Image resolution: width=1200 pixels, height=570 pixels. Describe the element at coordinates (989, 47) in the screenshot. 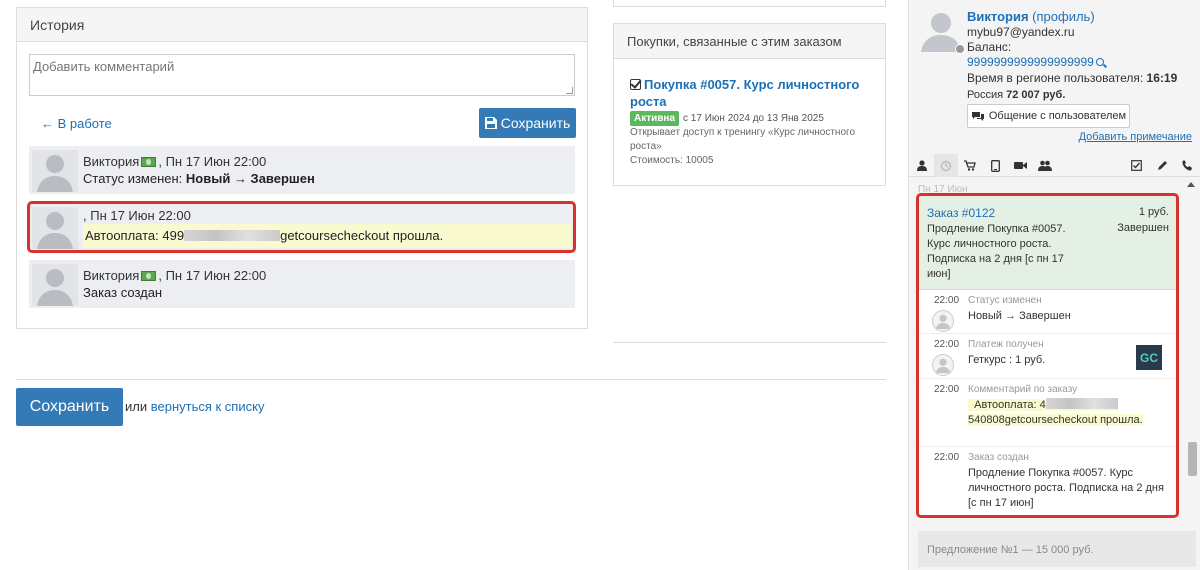

I see `balance-label: Баланс:` at that location.